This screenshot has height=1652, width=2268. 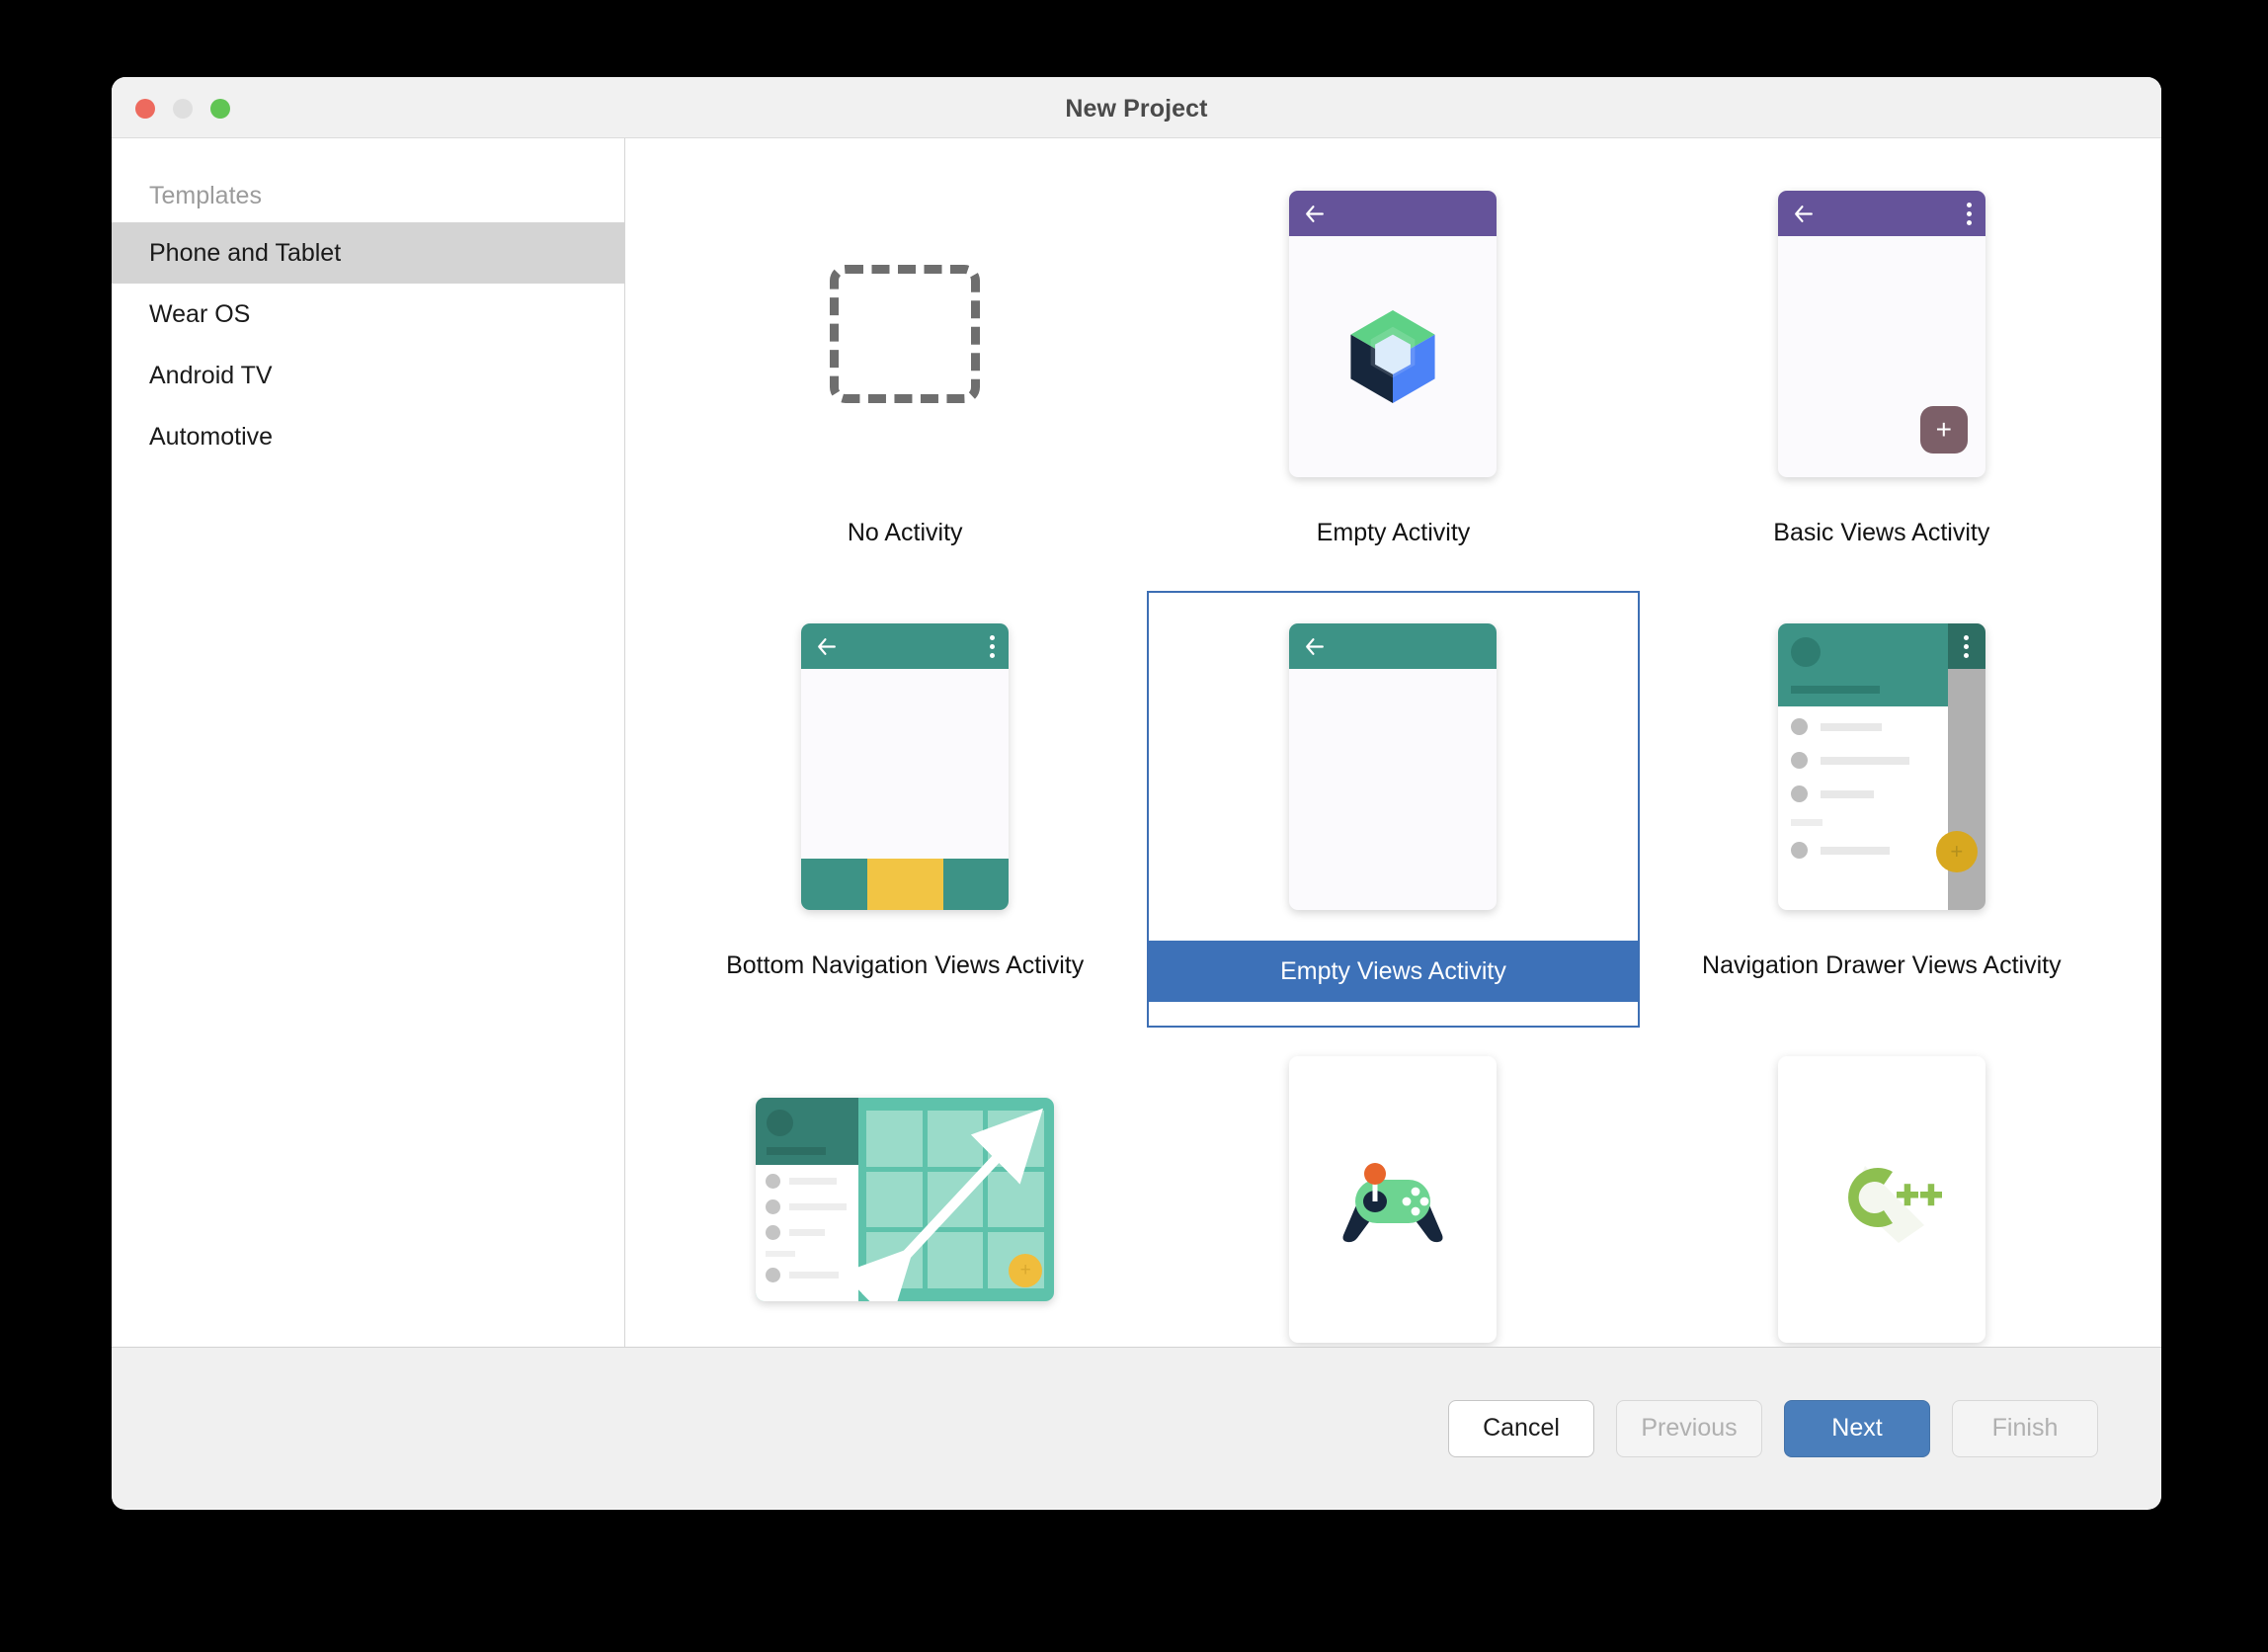 What do you see at coordinates (246, 253) in the screenshot?
I see `sidebar-item-label: Phone and Tablet` at bounding box center [246, 253].